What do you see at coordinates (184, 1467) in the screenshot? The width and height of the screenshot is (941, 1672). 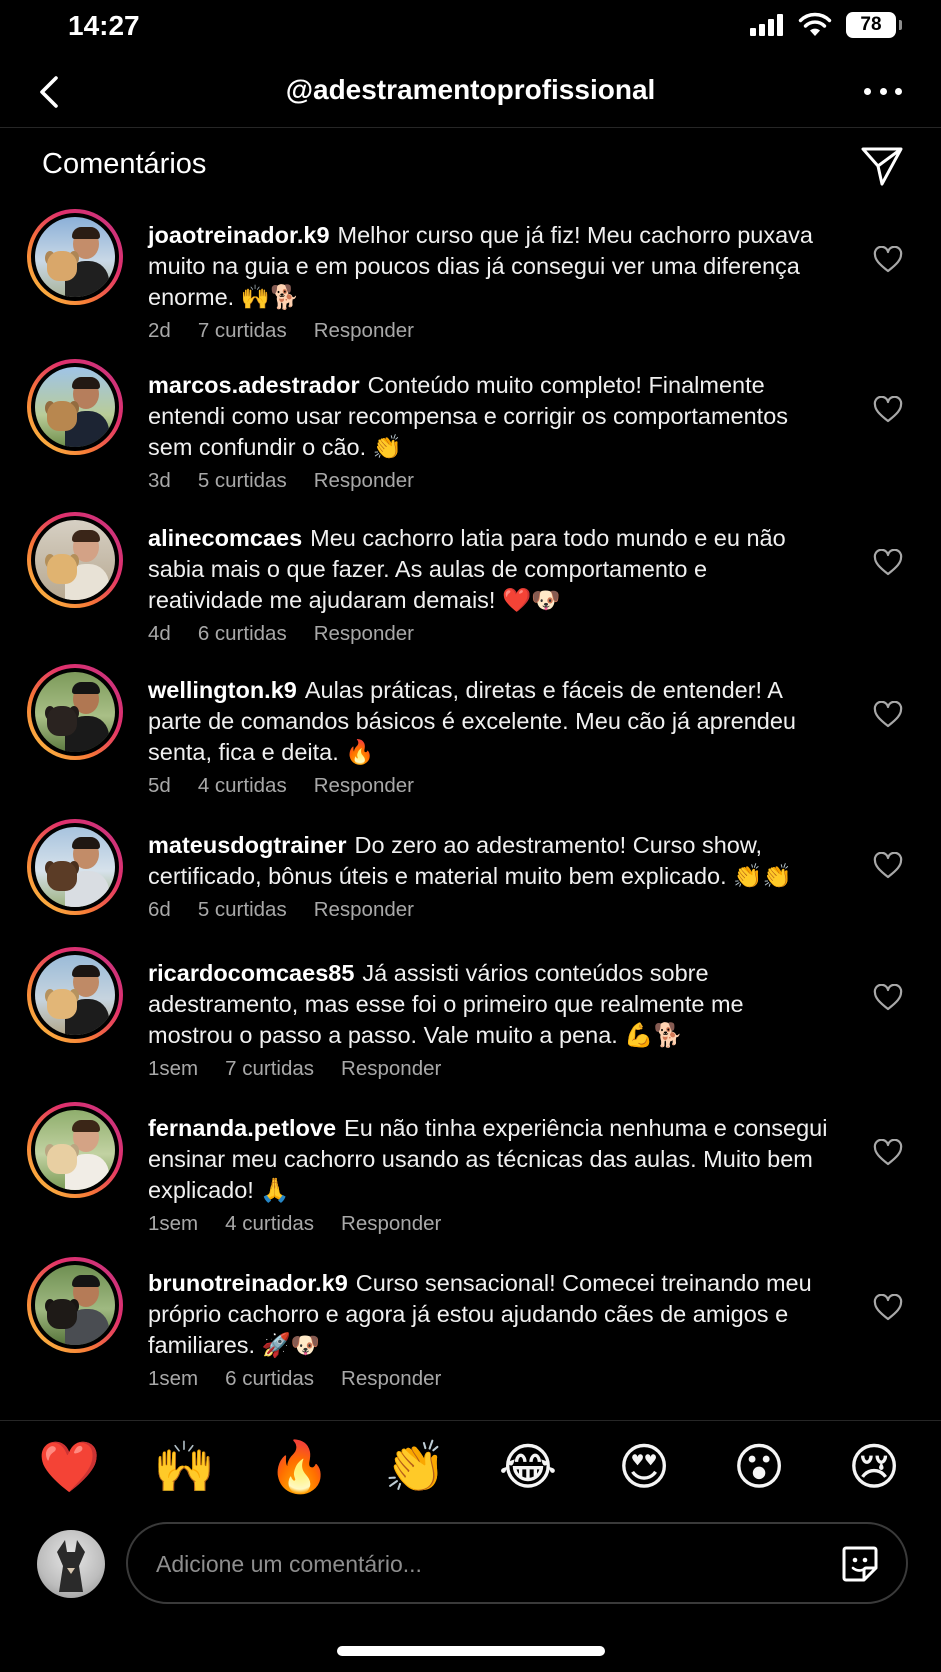 I see `raised-hands-emoji-button: 🙌` at bounding box center [184, 1467].